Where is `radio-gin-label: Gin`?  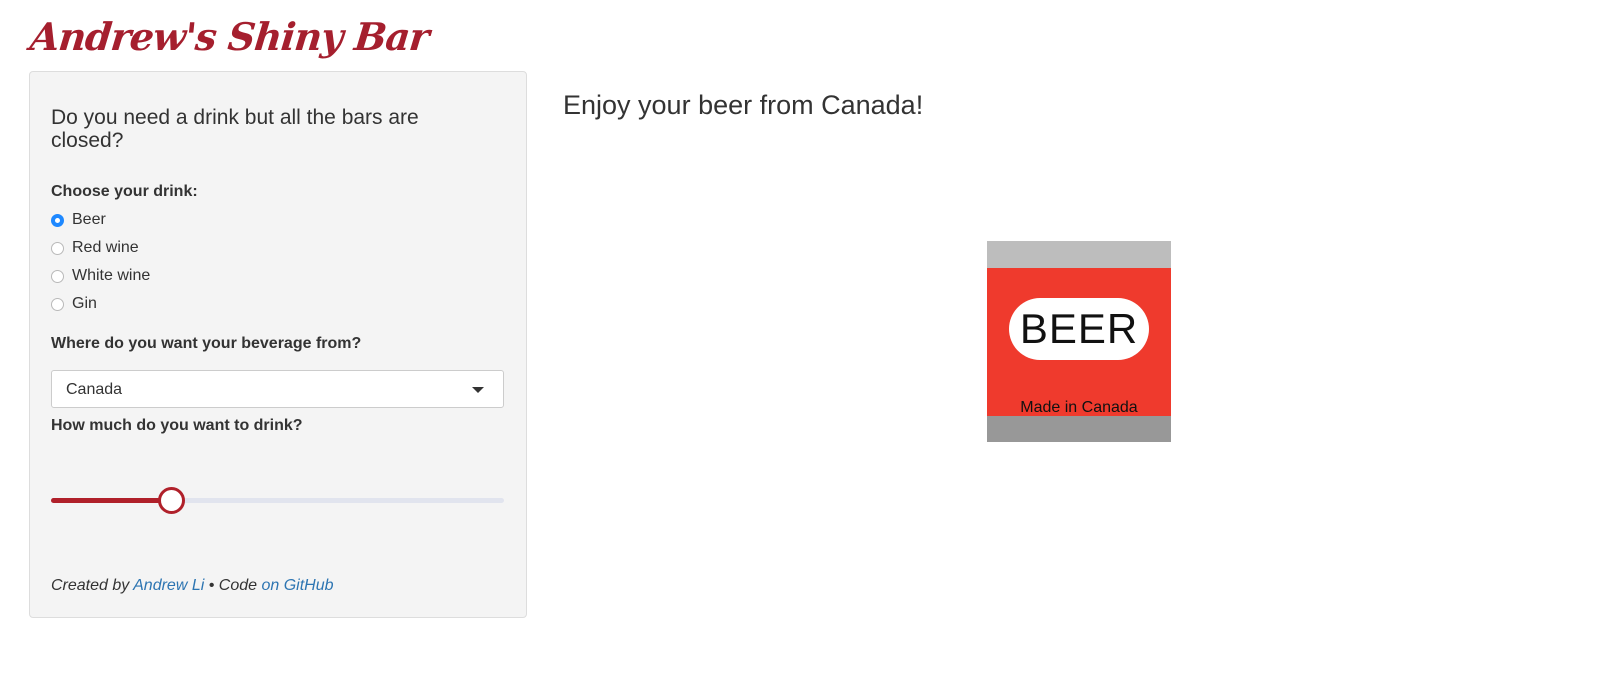 radio-gin-label: Gin is located at coordinates (84, 303).